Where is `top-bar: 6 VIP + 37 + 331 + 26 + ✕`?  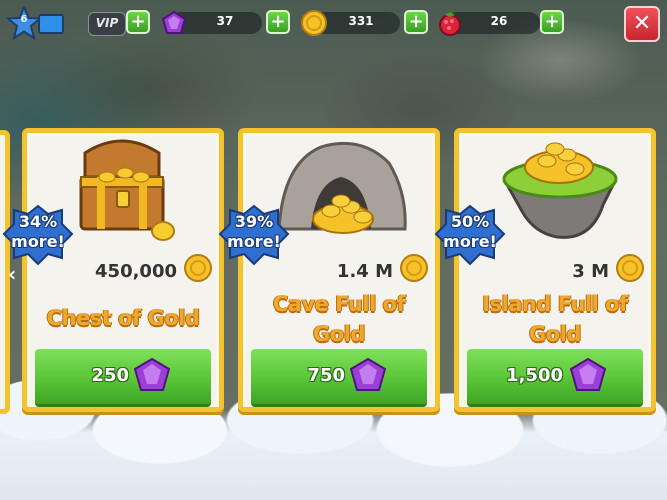
top-bar: 6 VIP + 37 + 331 + 26 + ✕ is located at coordinates (333, 24).